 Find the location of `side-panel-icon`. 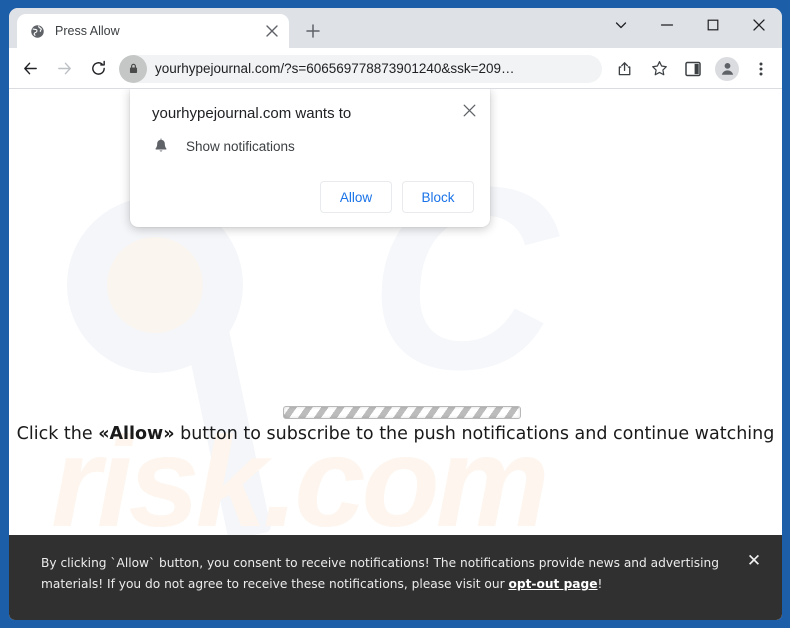

side-panel-icon is located at coordinates (693, 68).